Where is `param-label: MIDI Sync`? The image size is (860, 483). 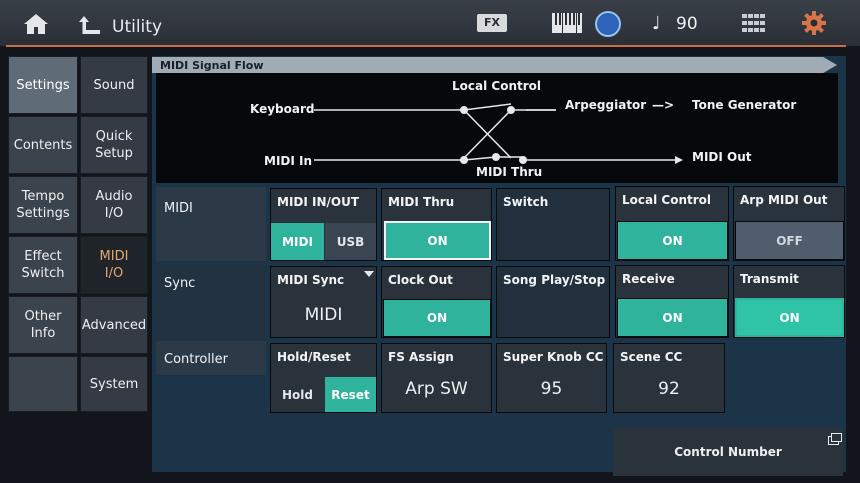
param-label: MIDI Sync is located at coordinates (311, 280).